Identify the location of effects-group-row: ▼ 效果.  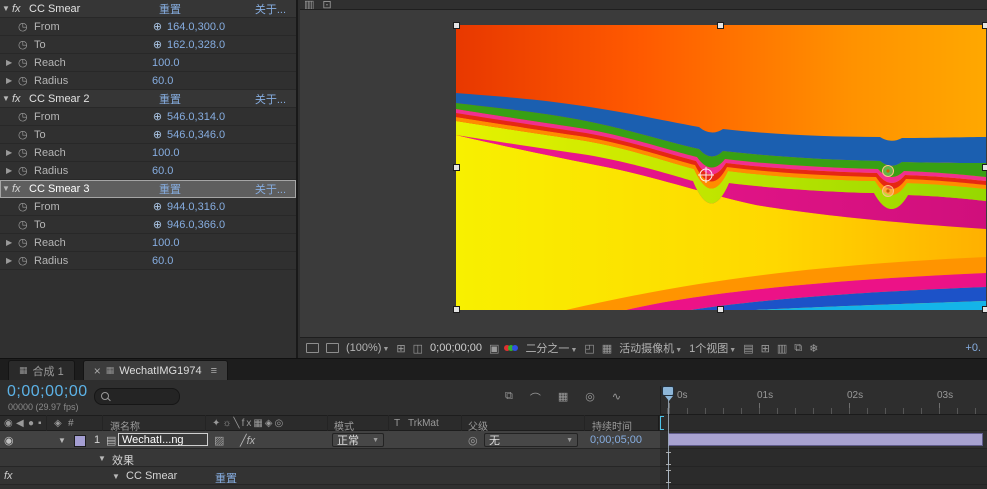
(330, 458).